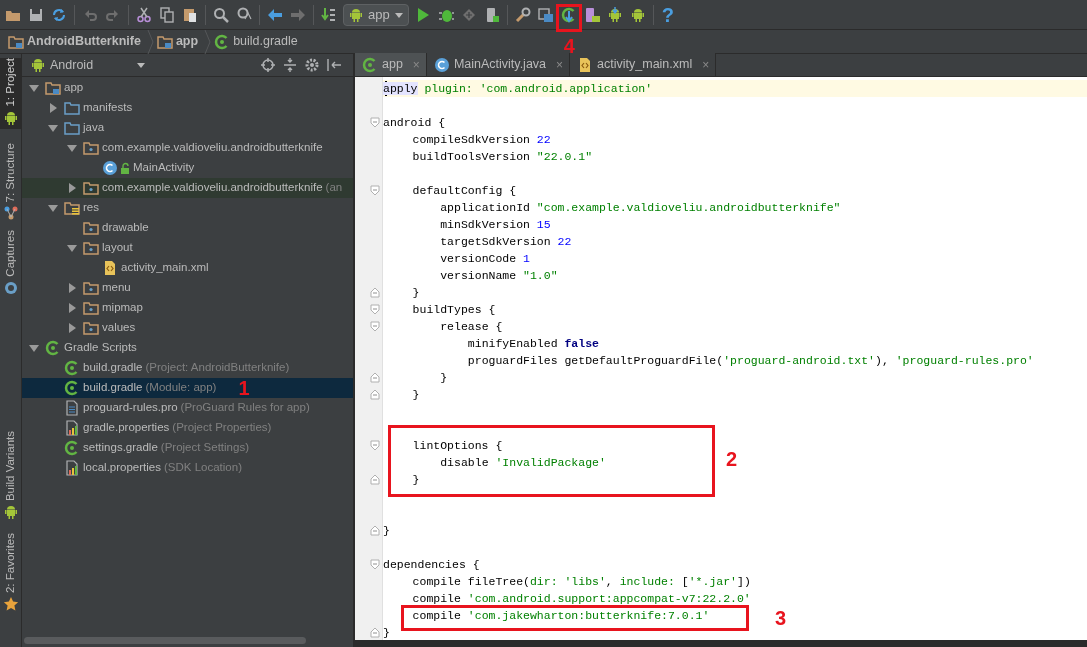 The width and height of the screenshot is (1087, 647). I want to click on tree-row: Gradle Scripts, so click(187, 348).